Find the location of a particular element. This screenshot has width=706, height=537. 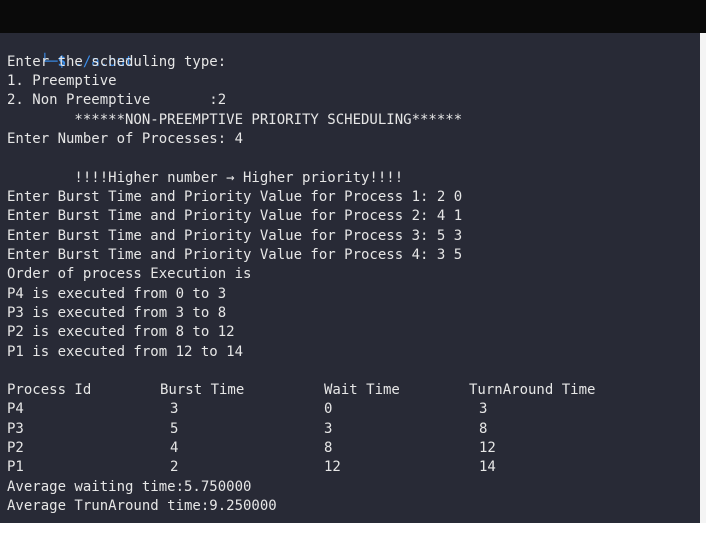

table-cell: 0 is located at coordinates (328, 409).